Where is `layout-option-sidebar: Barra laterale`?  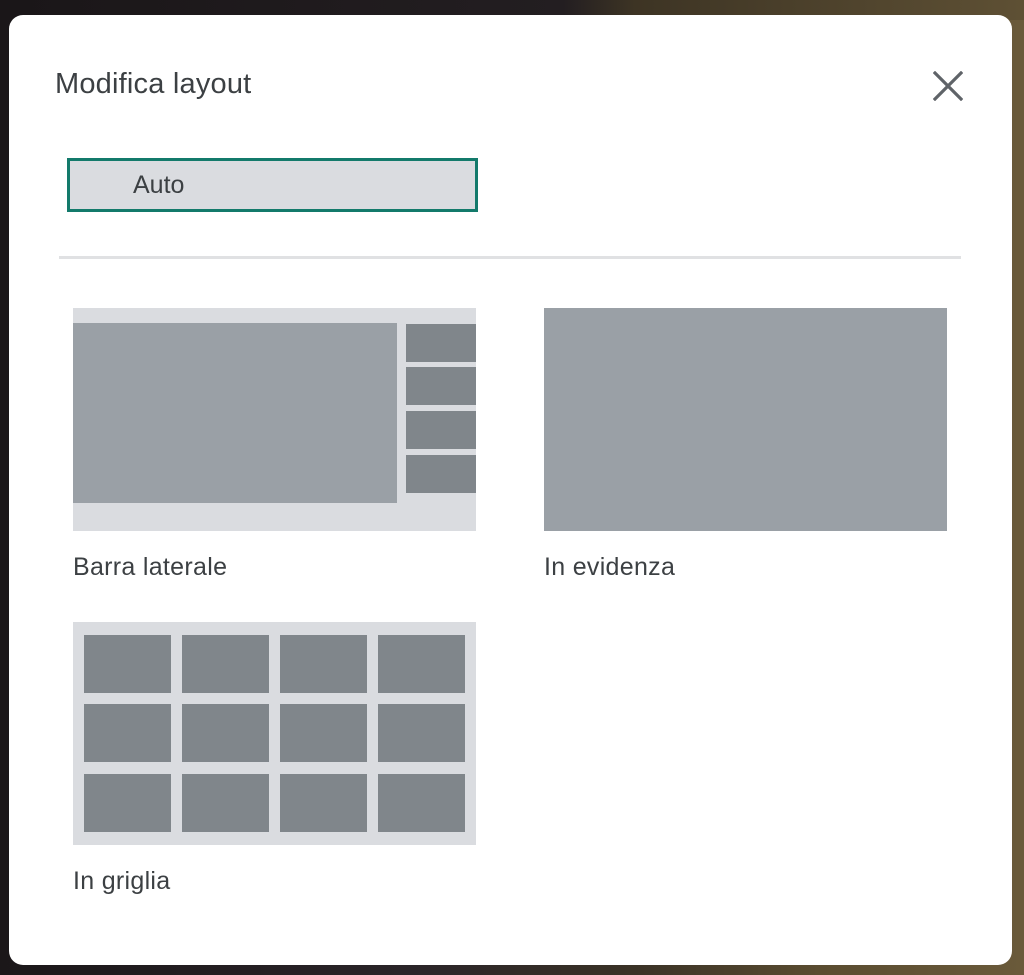 layout-option-sidebar: Barra laterale is located at coordinates (274, 453).